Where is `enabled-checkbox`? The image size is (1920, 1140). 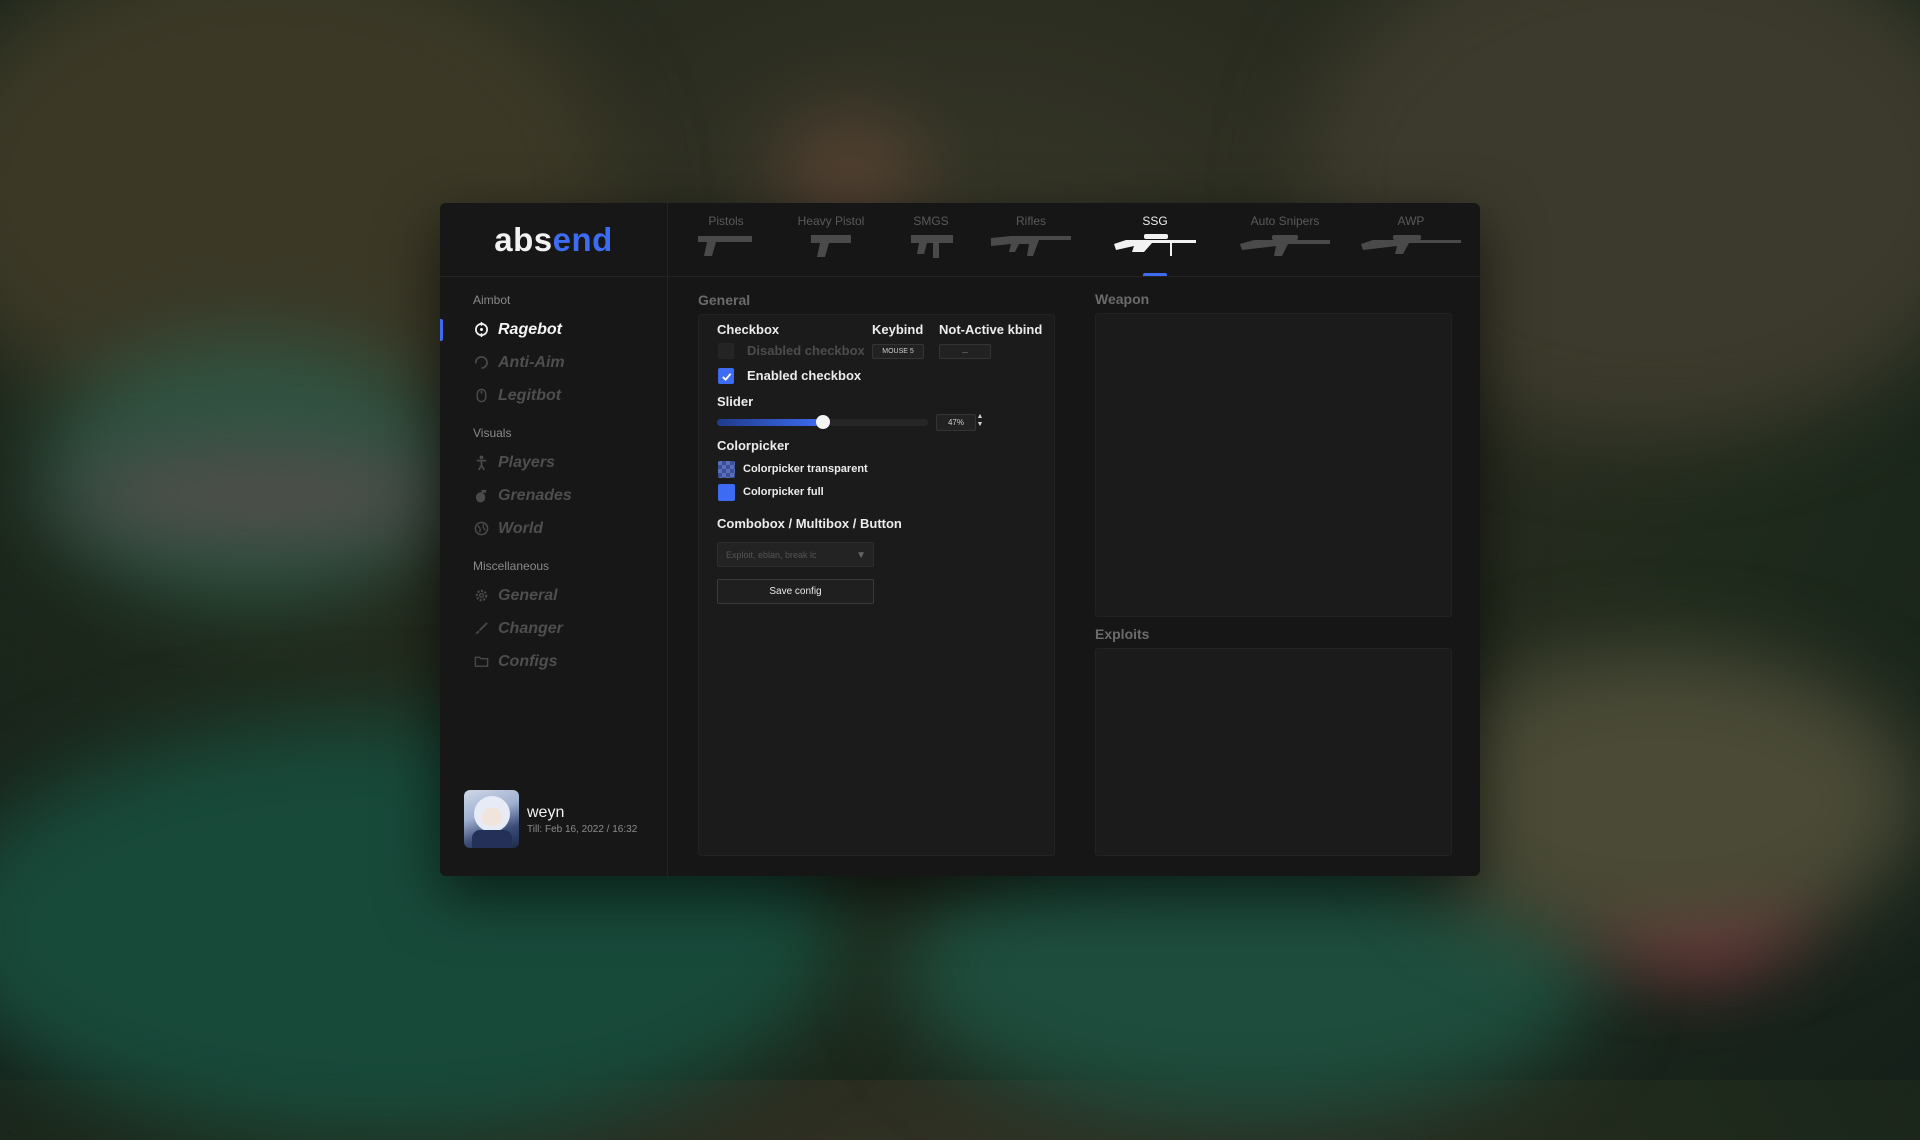
enabled-checkbox is located at coordinates (726, 376).